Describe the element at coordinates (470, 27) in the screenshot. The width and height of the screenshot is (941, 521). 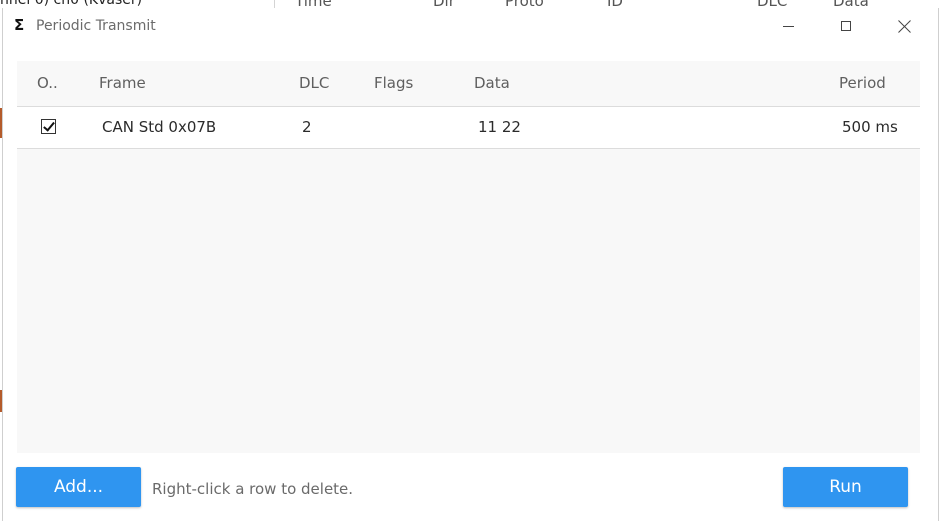
I see `title-bar: Σ Periodic Transmit` at that location.